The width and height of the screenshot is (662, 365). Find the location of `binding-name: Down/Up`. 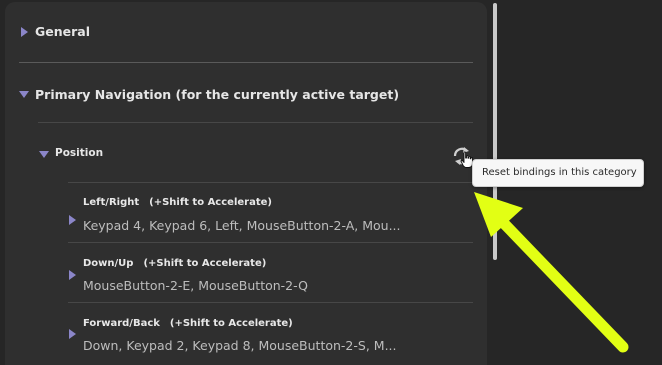

binding-name: Down/Up is located at coordinates (108, 263).